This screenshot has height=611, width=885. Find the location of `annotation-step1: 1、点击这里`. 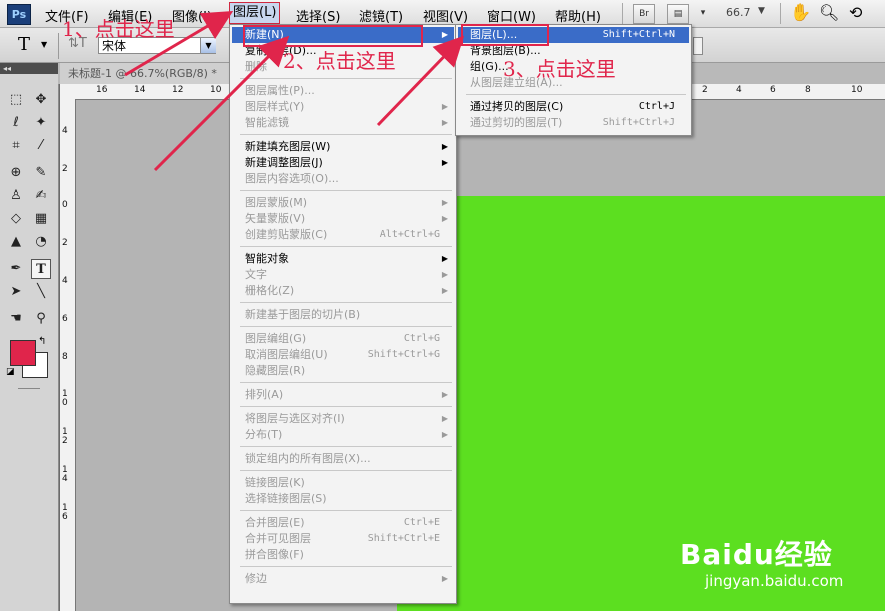

annotation-step1: 1、点击这里 is located at coordinates (118, 29).